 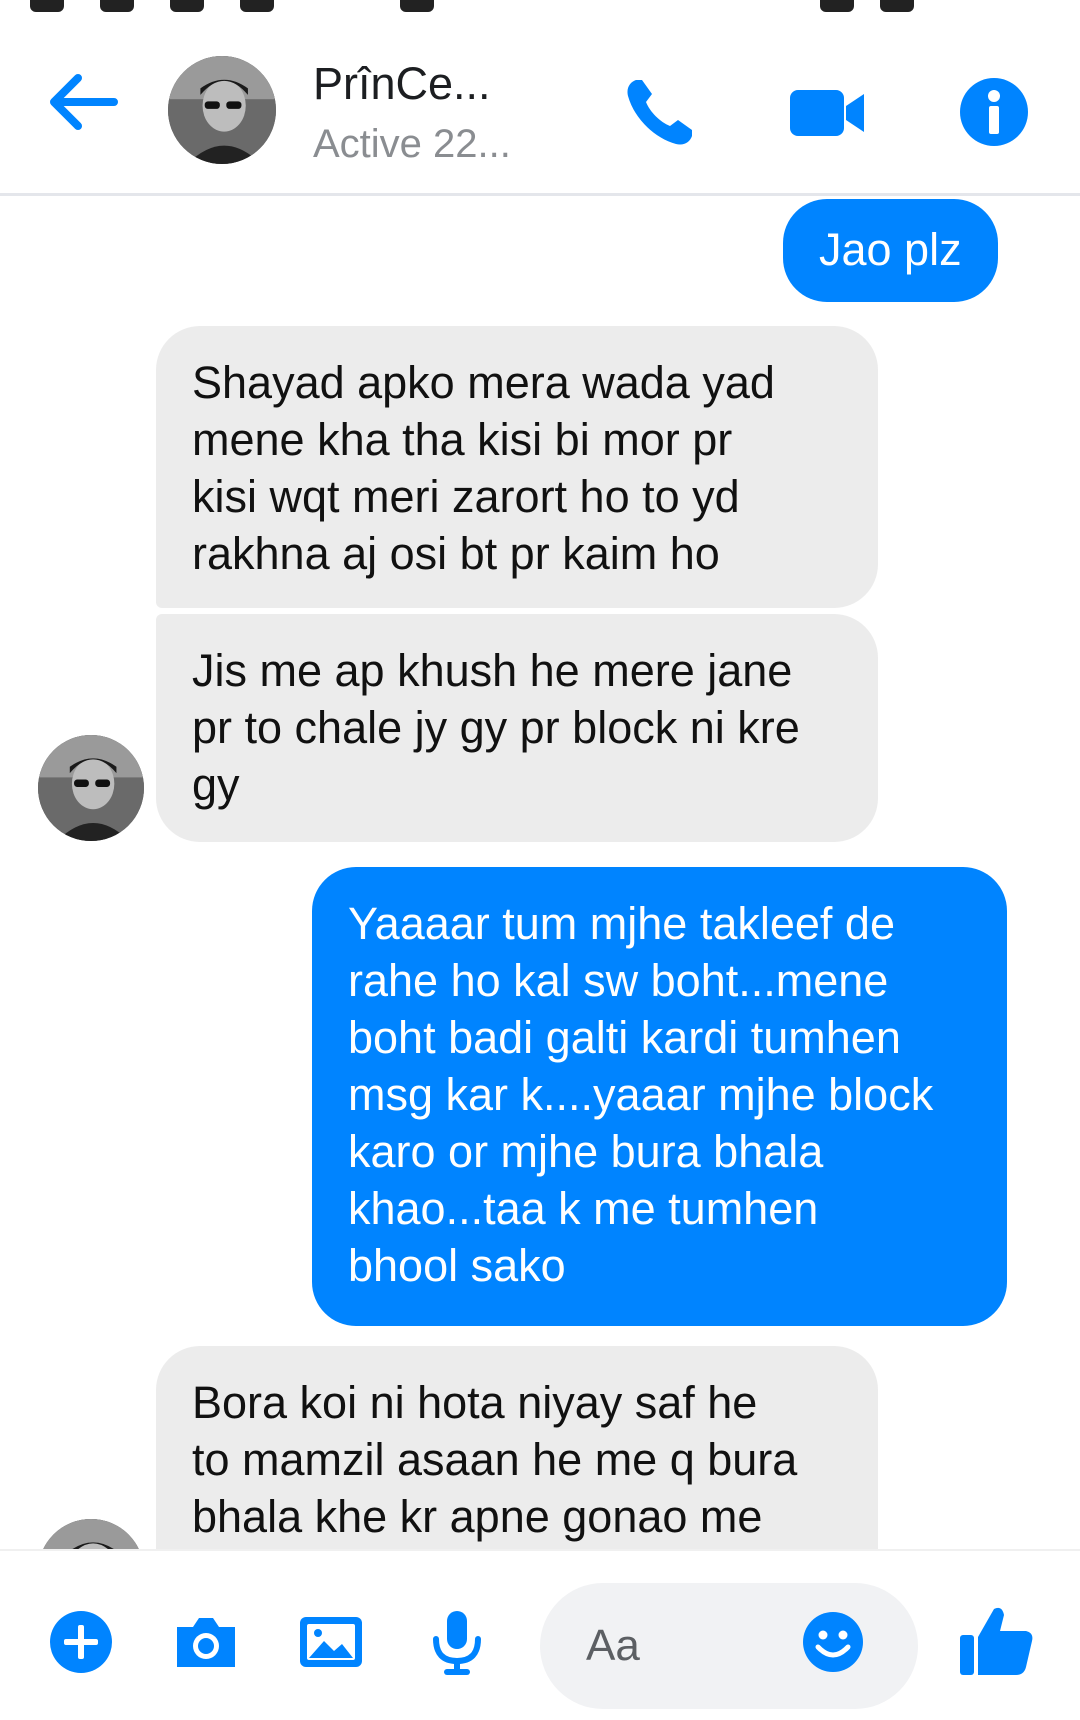 What do you see at coordinates (613, 1645) in the screenshot?
I see `message-input-placeholder: Aa` at bounding box center [613, 1645].